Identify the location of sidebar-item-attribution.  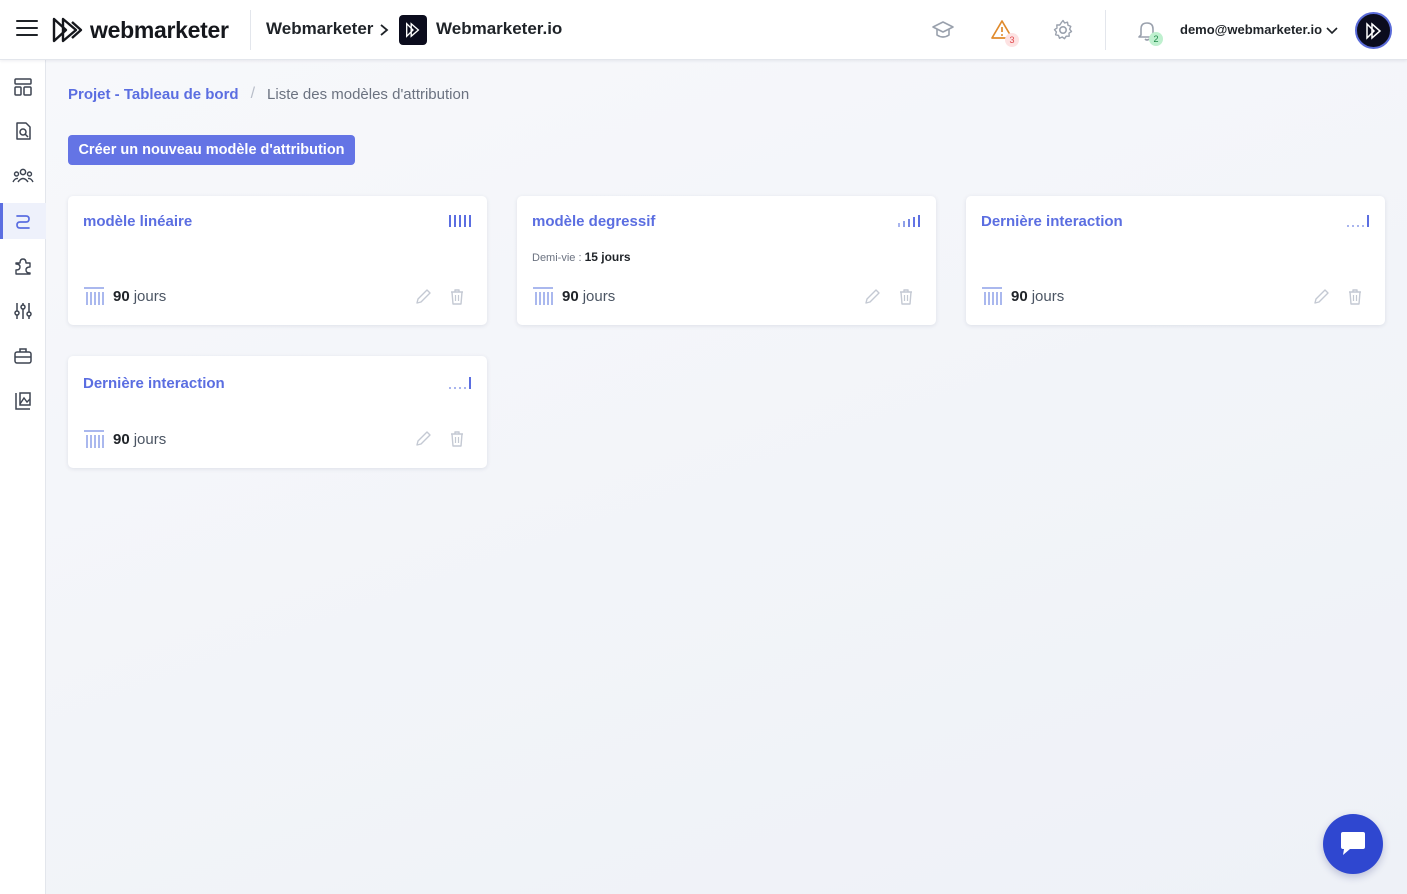
(23, 221).